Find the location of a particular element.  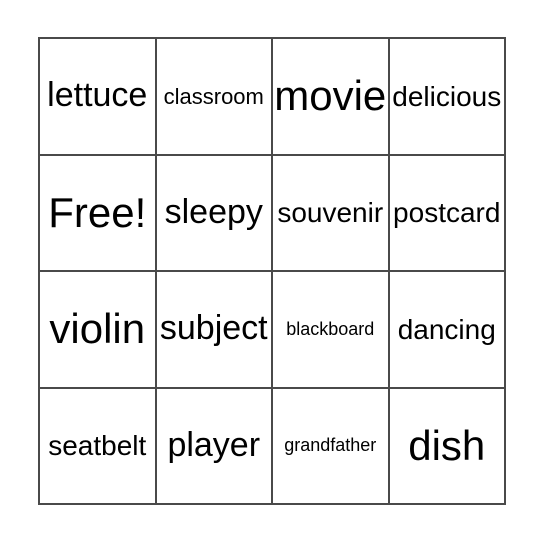

bingo-cell: blackboard is located at coordinates (331, 330).